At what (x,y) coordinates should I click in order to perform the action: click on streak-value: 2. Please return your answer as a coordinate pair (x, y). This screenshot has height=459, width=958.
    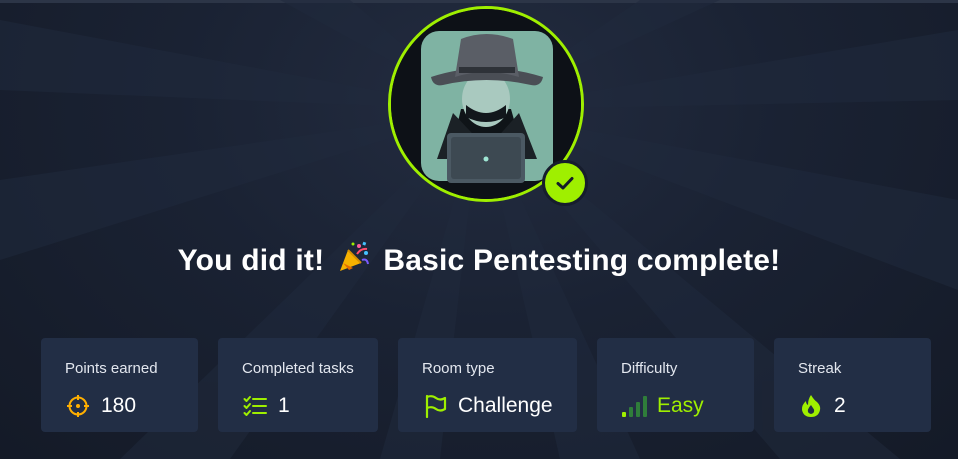
    Looking at the image, I should click on (840, 405).